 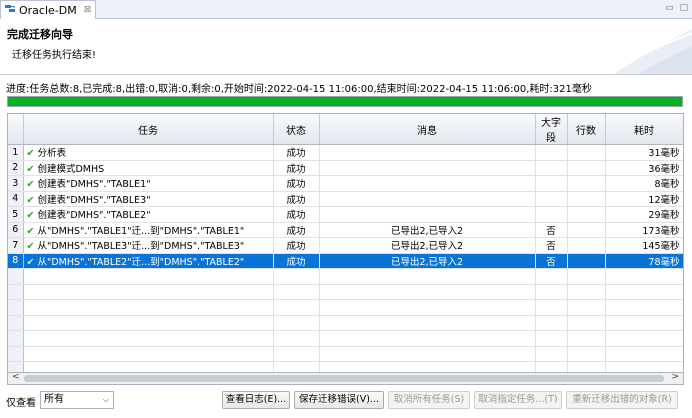 I want to click on task-name: 从"DMHS"."TABLE2"迁...到"DMHS"."TABLE2", so click(x=141, y=262).